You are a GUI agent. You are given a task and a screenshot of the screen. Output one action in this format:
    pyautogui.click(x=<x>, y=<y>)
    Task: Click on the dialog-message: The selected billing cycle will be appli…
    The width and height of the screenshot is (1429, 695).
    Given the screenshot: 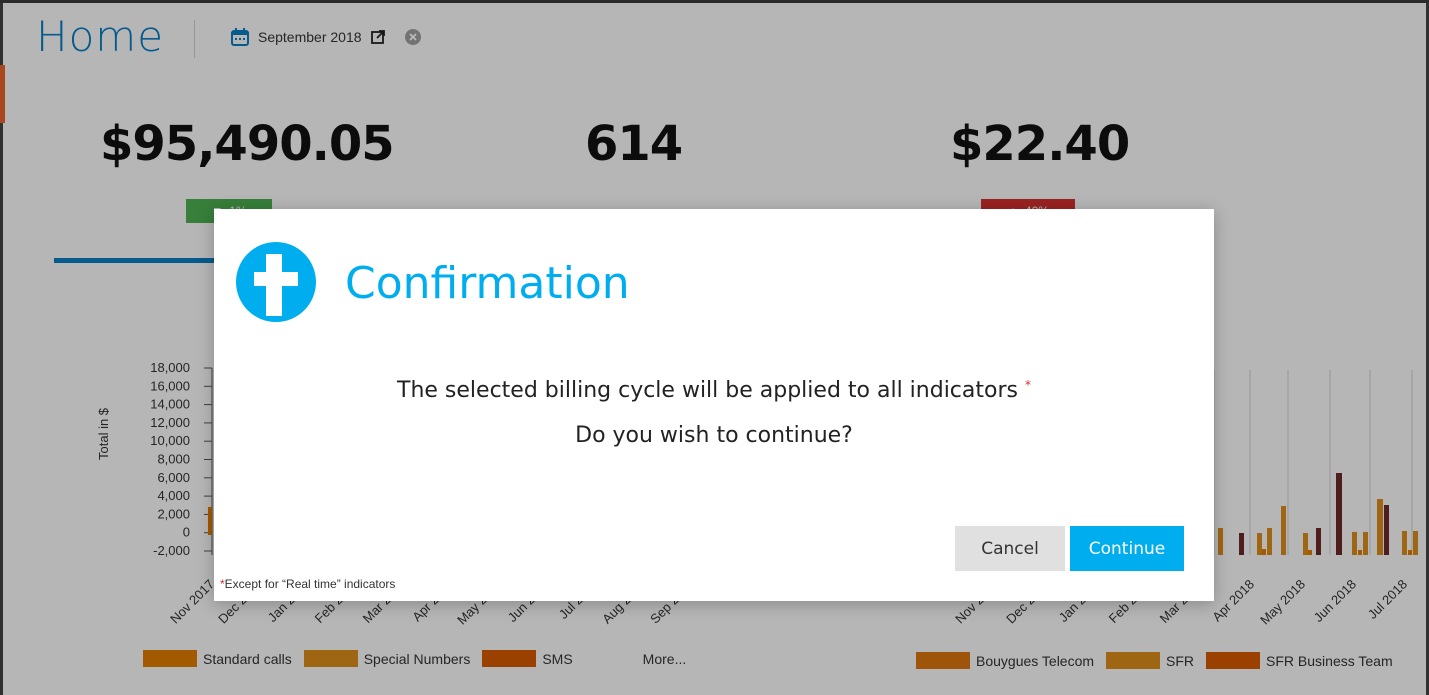 What is the action you would take?
    pyautogui.click(x=714, y=390)
    